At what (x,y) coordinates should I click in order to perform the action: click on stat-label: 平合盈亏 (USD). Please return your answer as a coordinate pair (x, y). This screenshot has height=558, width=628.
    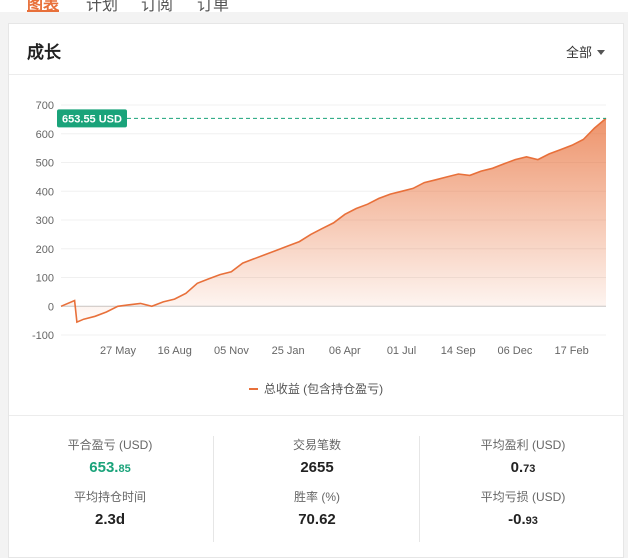
    Looking at the image, I should click on (110, 445).